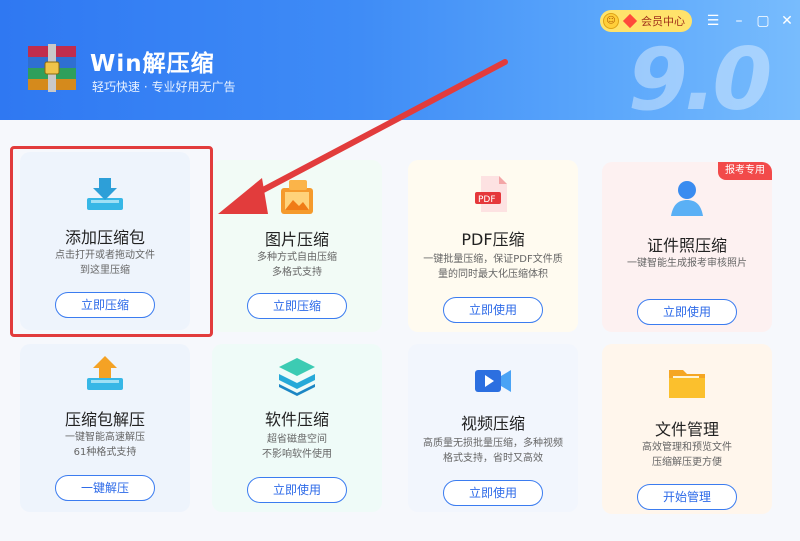 The width and height of the screenshot is (800, 541). I want to click on card-desc-line: 一键智能高速解压, so click(105, 437).